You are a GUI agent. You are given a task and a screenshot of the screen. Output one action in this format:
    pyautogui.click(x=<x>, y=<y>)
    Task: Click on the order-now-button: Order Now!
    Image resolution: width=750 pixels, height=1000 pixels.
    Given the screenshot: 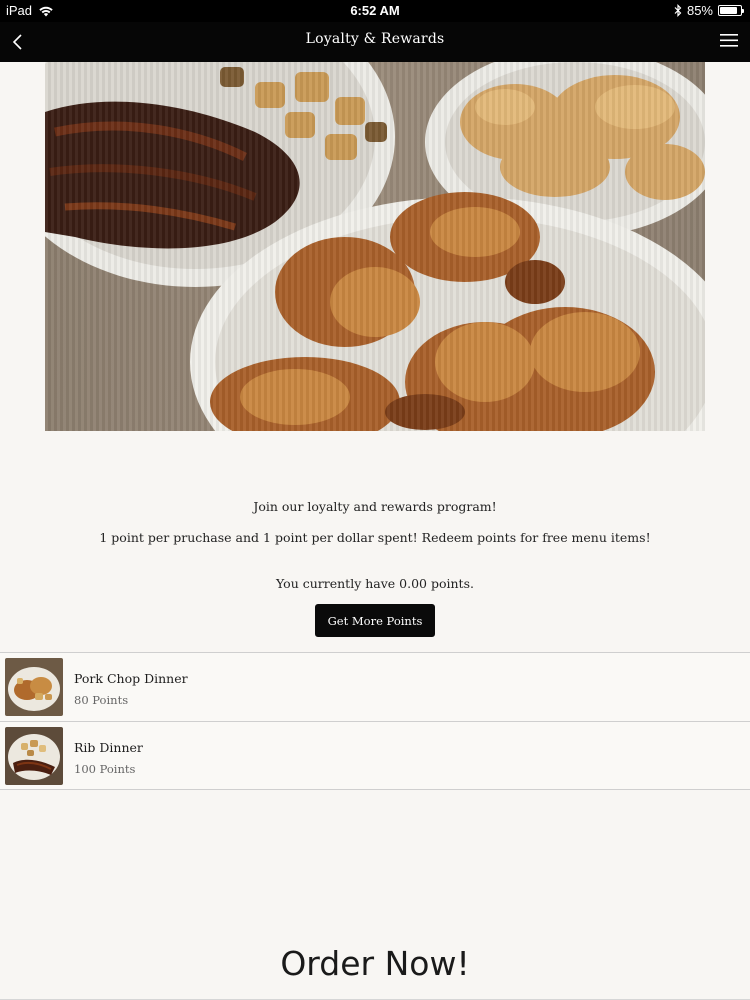 What is the action you would take?
    pyautogui.click(x=375, y=963)
    